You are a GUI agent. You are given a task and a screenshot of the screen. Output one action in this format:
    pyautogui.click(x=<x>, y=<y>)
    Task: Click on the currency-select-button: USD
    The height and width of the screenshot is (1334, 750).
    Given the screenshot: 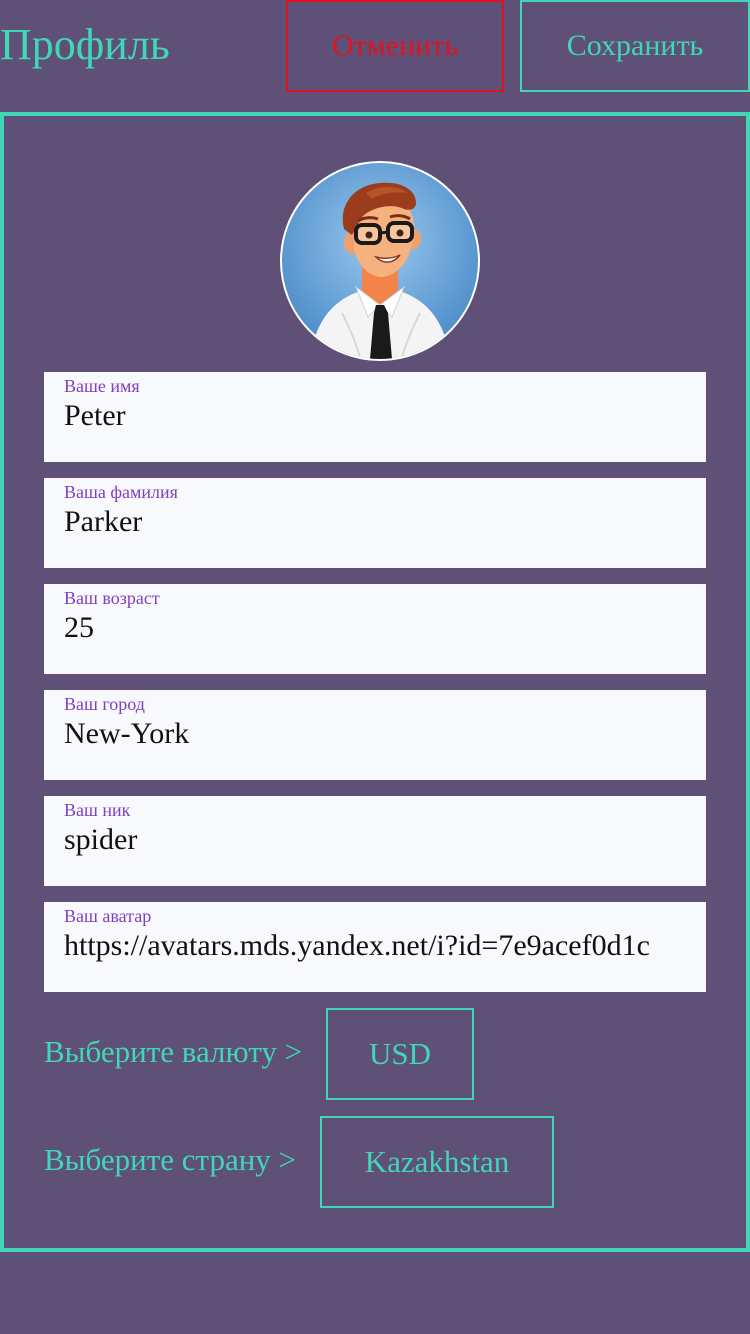 What is the action you would take?
    pyautogui.click(x=400, y=1054)
    